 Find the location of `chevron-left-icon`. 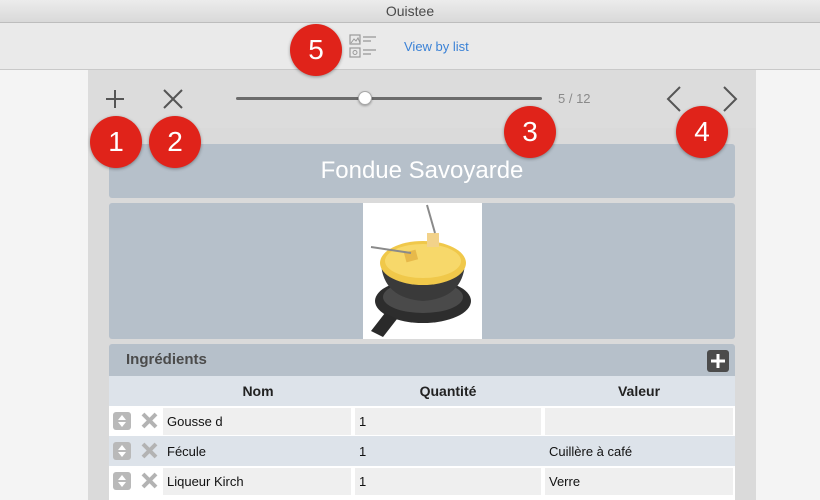

chevron-left-icon is located at coordinates (674, 99).